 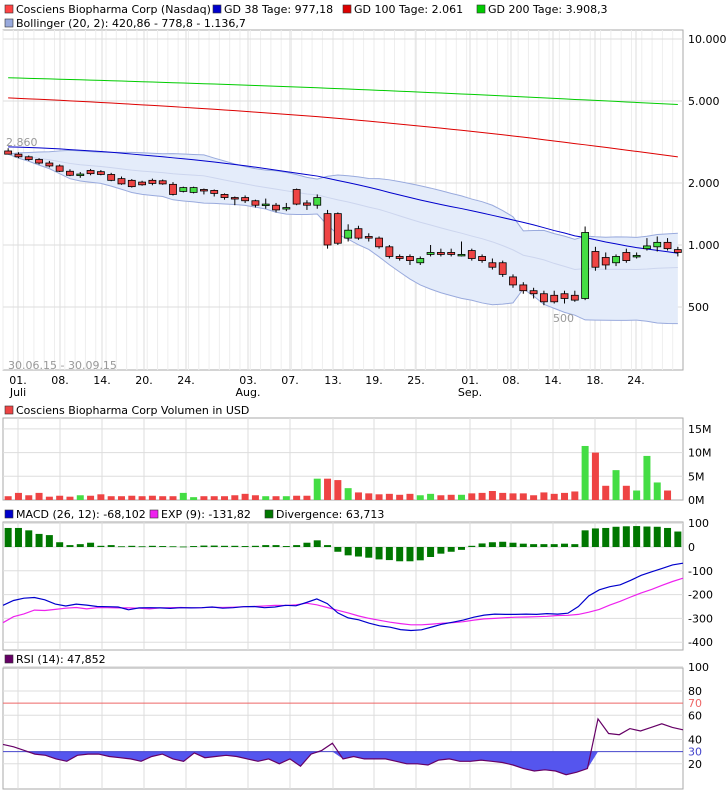 I want to click on price-y-tick: 1.000, so click(x=704, y=245).